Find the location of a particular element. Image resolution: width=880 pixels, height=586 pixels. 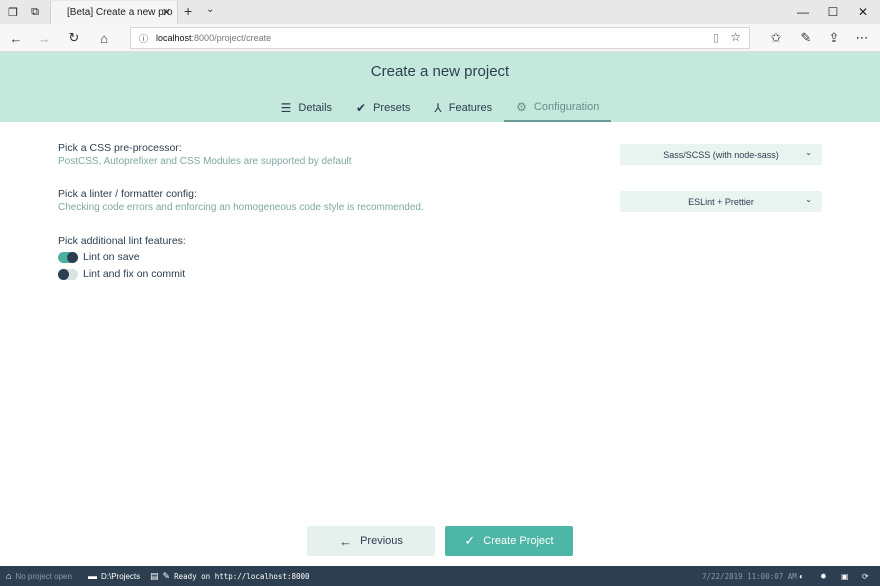

tab-actions-icon: ❐ is located at coordinates (13, 12).